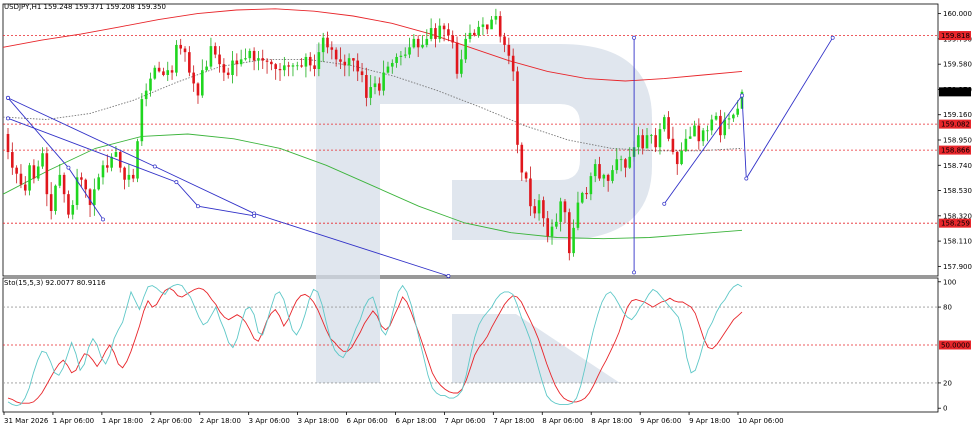 This screenshot has height=426, width=973. What do you see at coordinates (415, 421) in the screenshot?
I see `x-tick-label: 6 Apr 18:00` at bounding box center [415, 421].